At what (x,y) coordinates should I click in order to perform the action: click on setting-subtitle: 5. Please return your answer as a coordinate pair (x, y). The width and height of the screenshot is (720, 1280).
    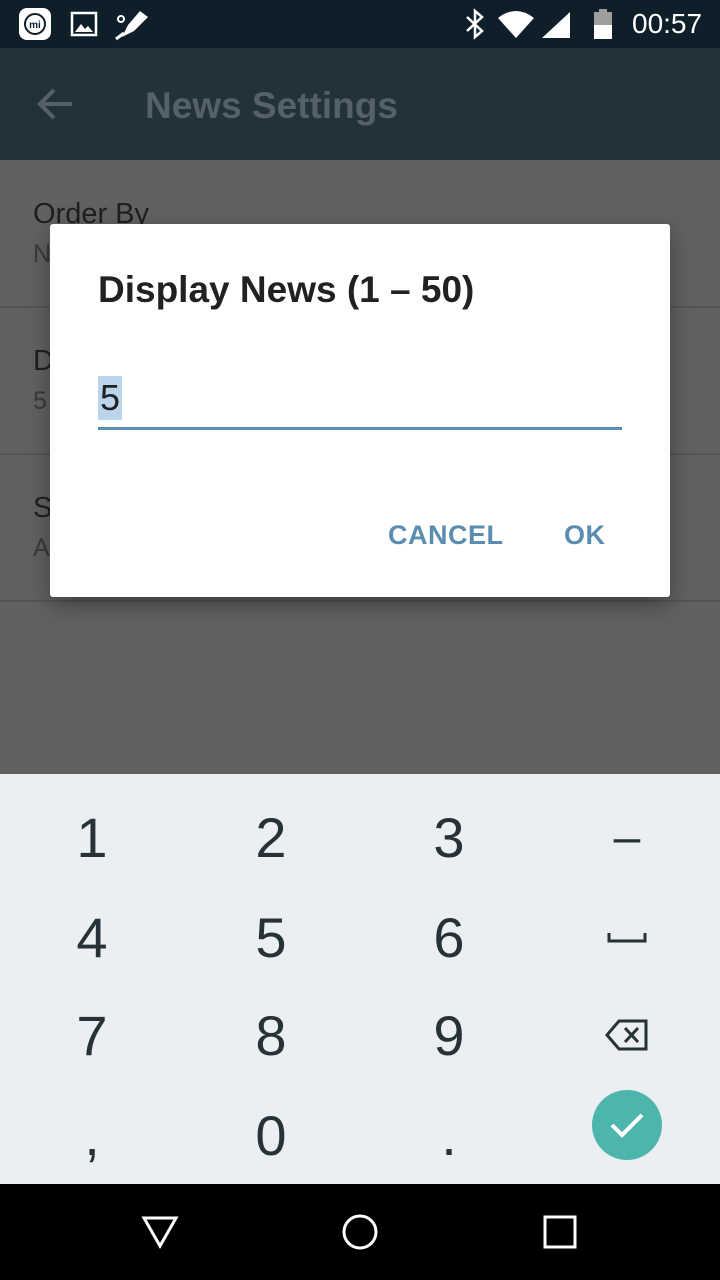
    Looking at the image, I should click on (40, 401).